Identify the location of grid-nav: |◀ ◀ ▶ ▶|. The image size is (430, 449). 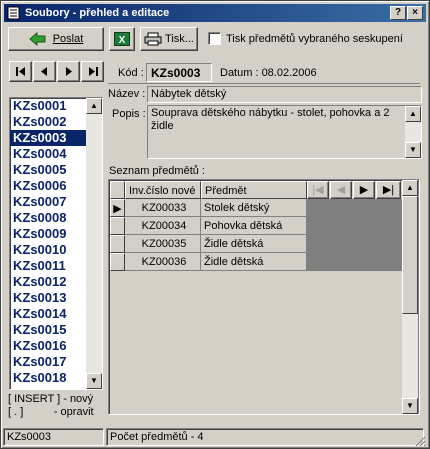
(354, 190).